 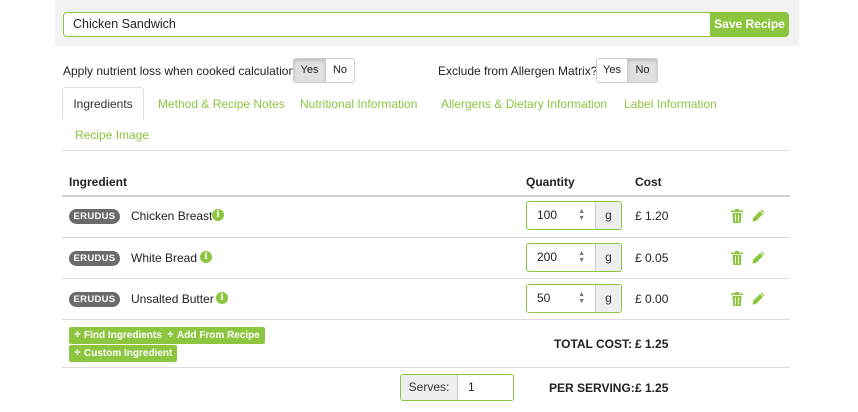 What do you see at coordinates (426, 258) in the screenshot?
I see `table-row: ERUDUS White Bread i 200 ▲ ▼ g £ 0.05` at bounding box center [426, 258].